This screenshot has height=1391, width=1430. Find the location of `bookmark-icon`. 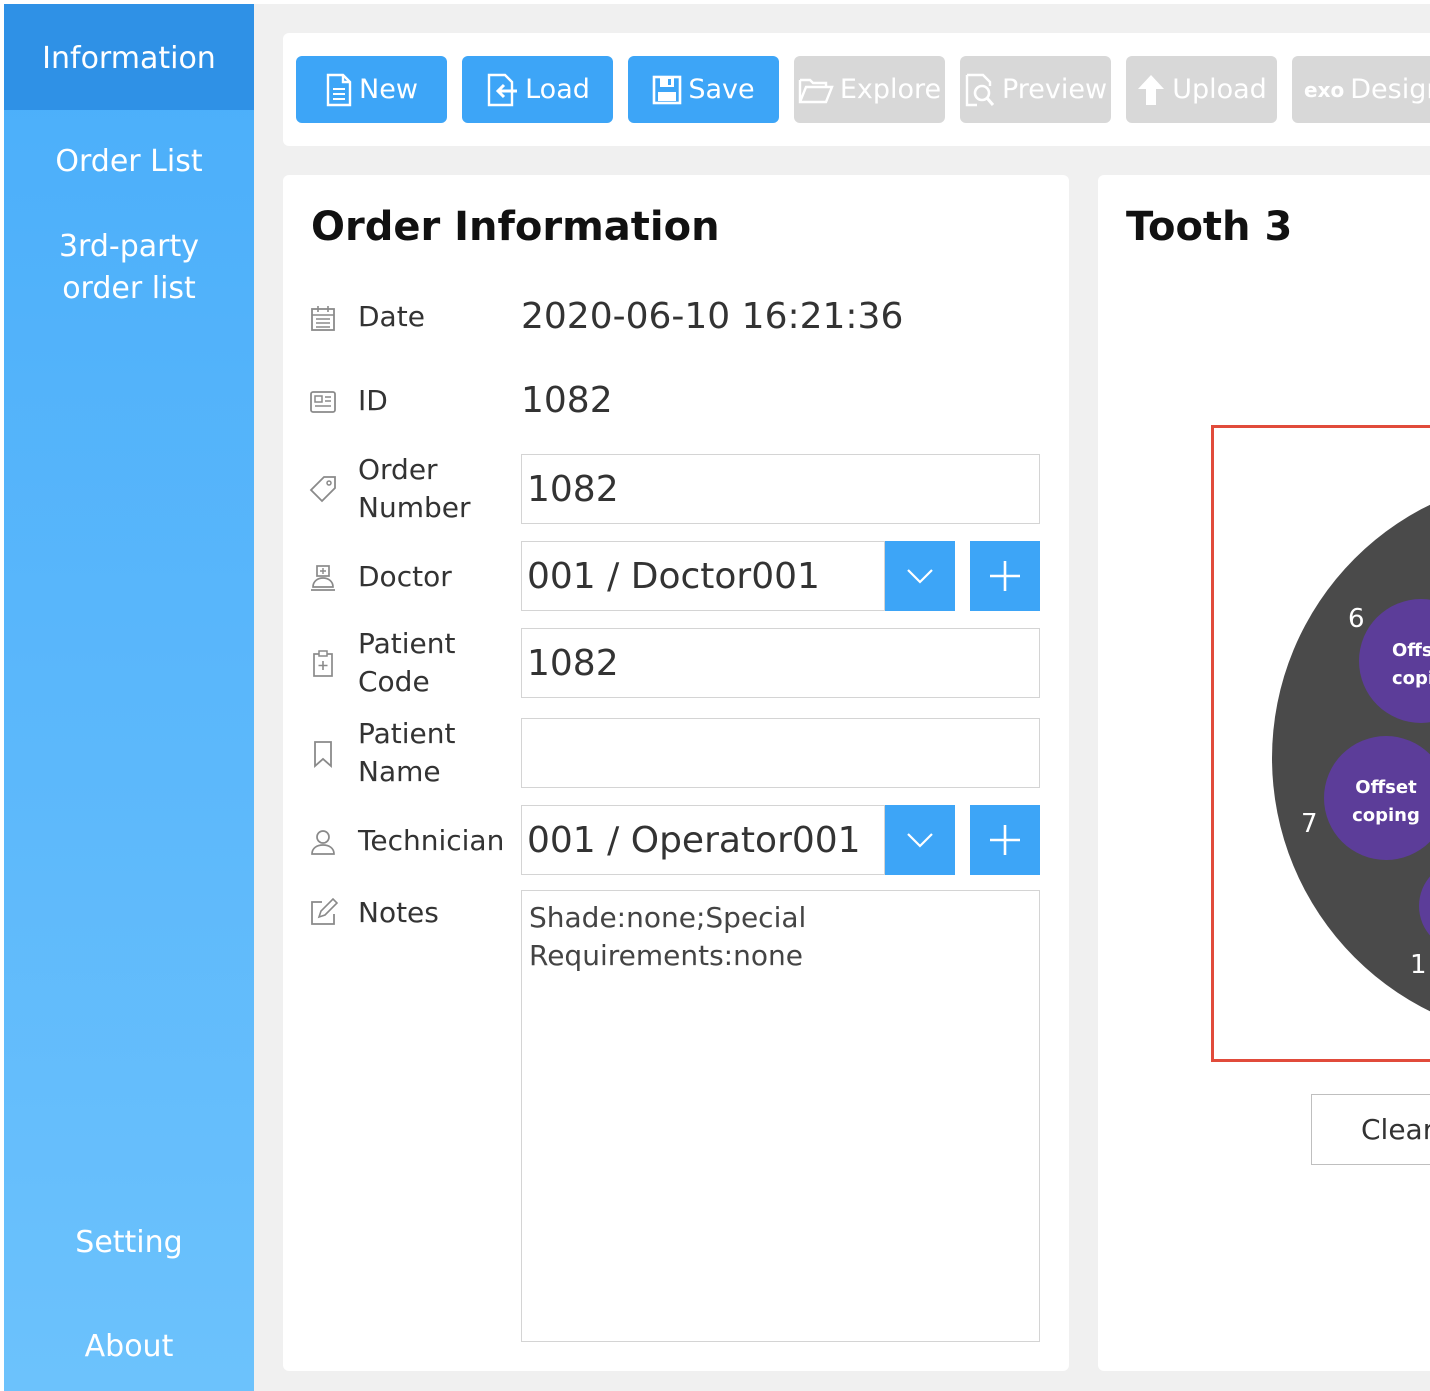

bookmark-icon is located at coordinates (323, 754).